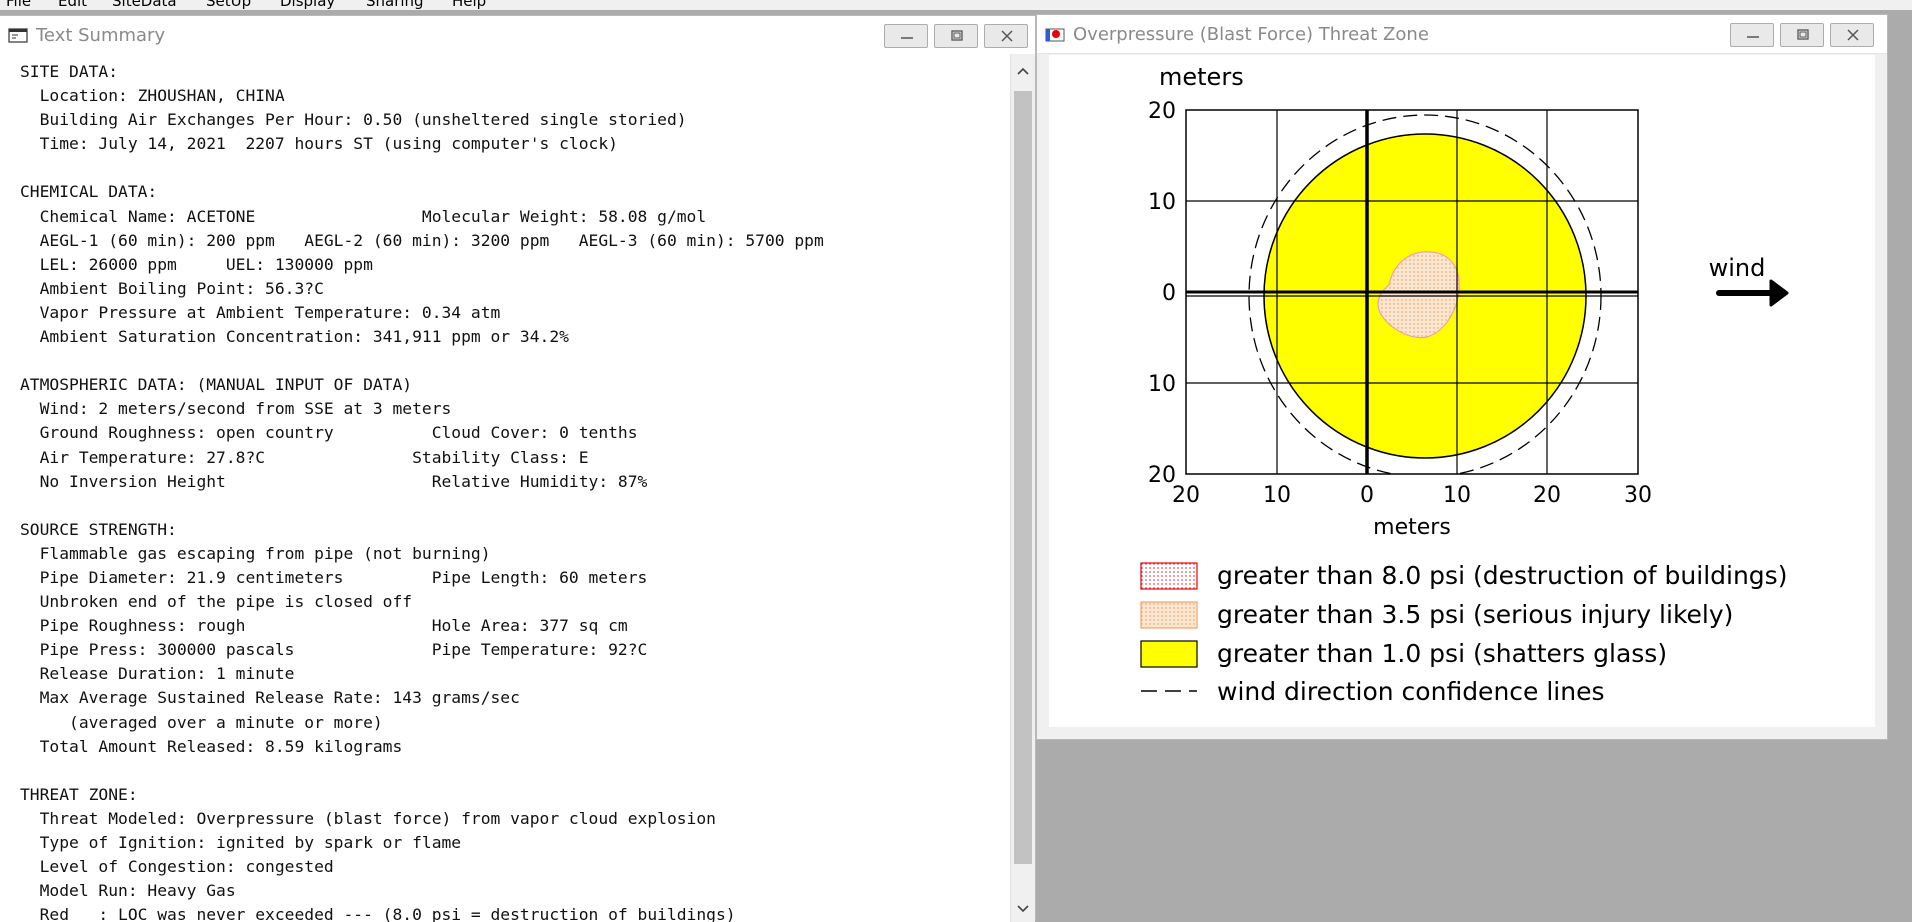 The image size is (1912, 922). I want to click on legend-swatch-orange, so click(1169, 615).